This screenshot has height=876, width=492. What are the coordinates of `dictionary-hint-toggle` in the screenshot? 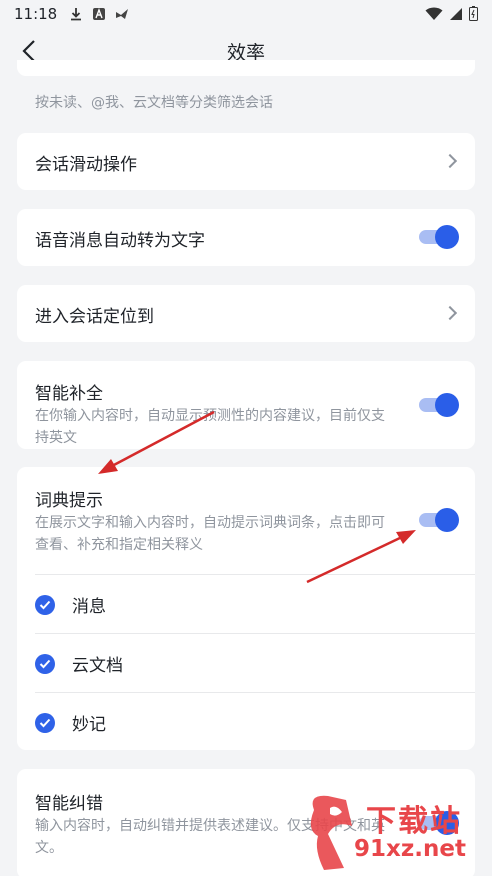 It's located at (438, 520).